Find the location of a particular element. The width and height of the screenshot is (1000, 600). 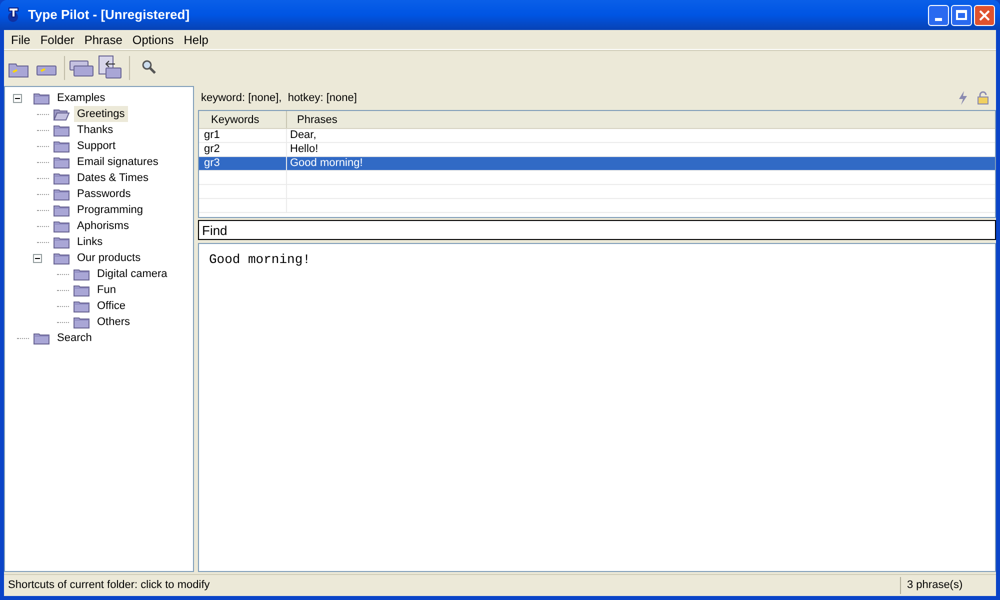

tree-item: Our products is located at coordinates (109, 258).